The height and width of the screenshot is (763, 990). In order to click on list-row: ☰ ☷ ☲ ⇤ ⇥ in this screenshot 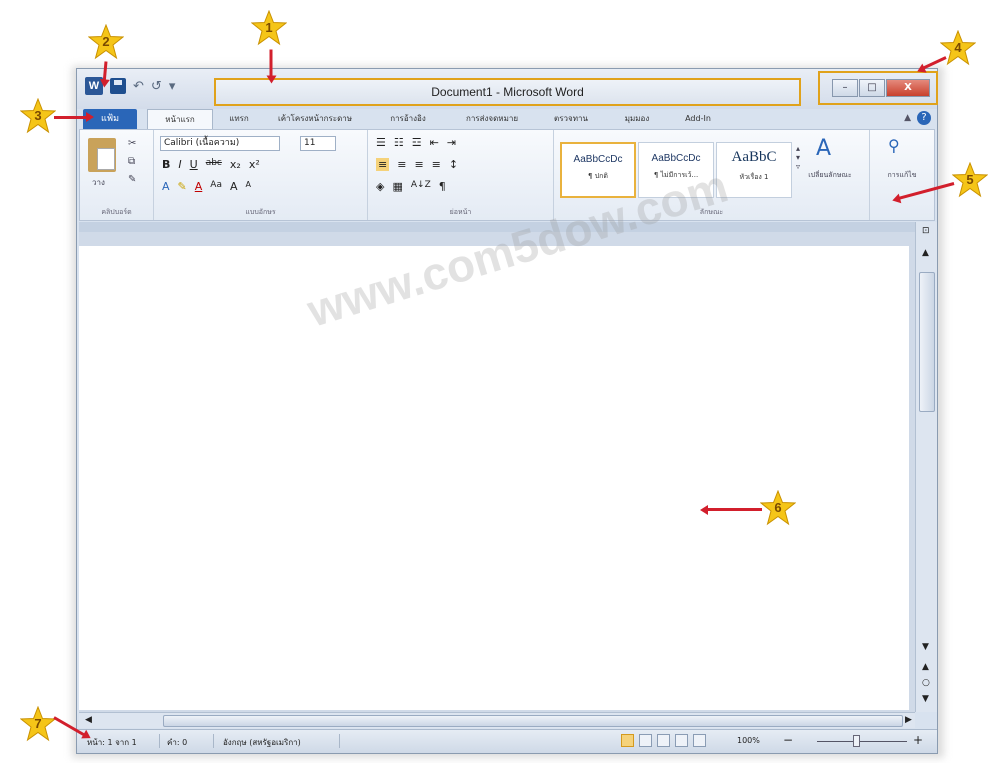, I will do `click(416, 142)`.